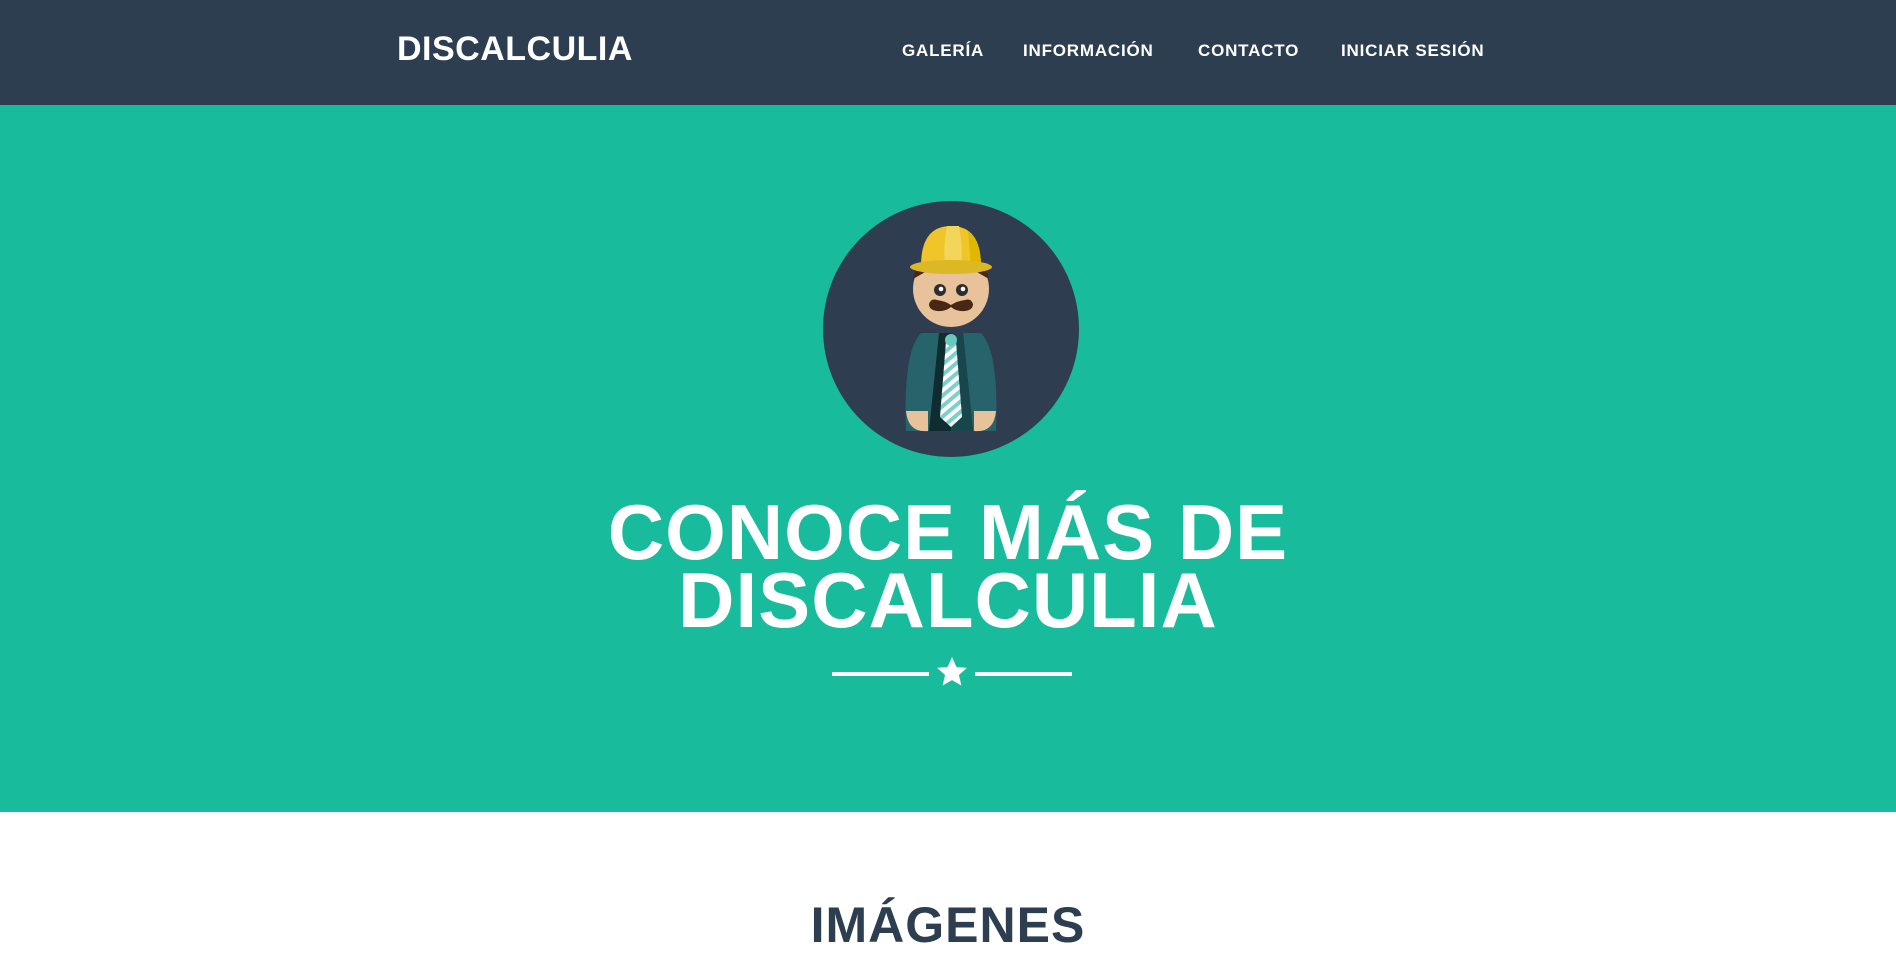  Describe the element at coordinates (951, 329) in the screenshot. I see `avatar-image` at that location.